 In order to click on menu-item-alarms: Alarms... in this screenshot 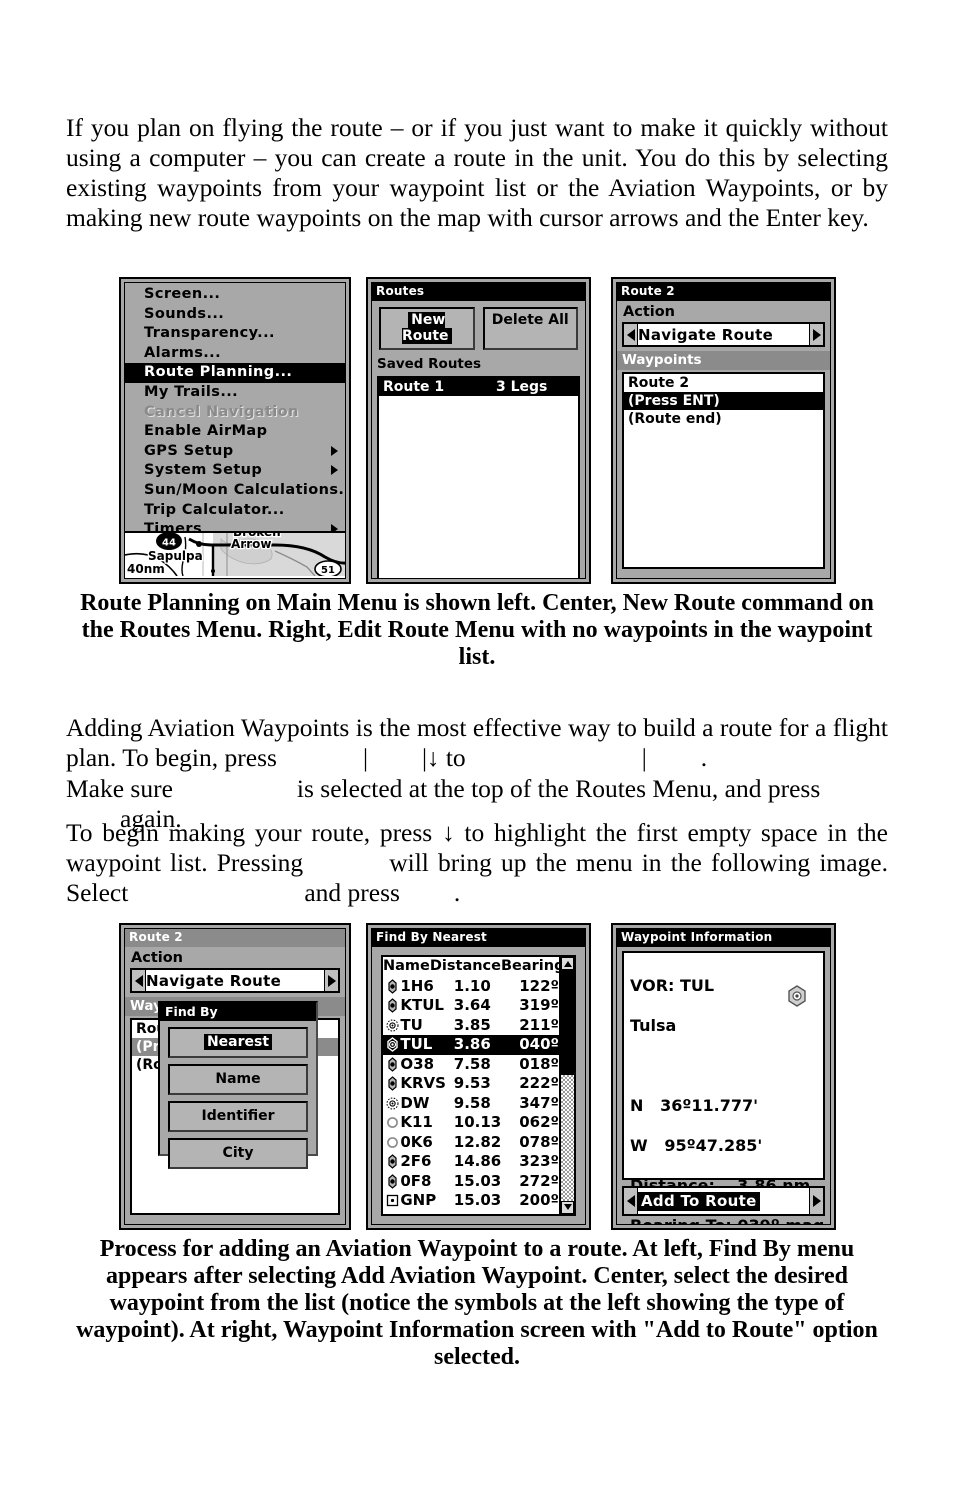, I will do `click(235, 354)`.